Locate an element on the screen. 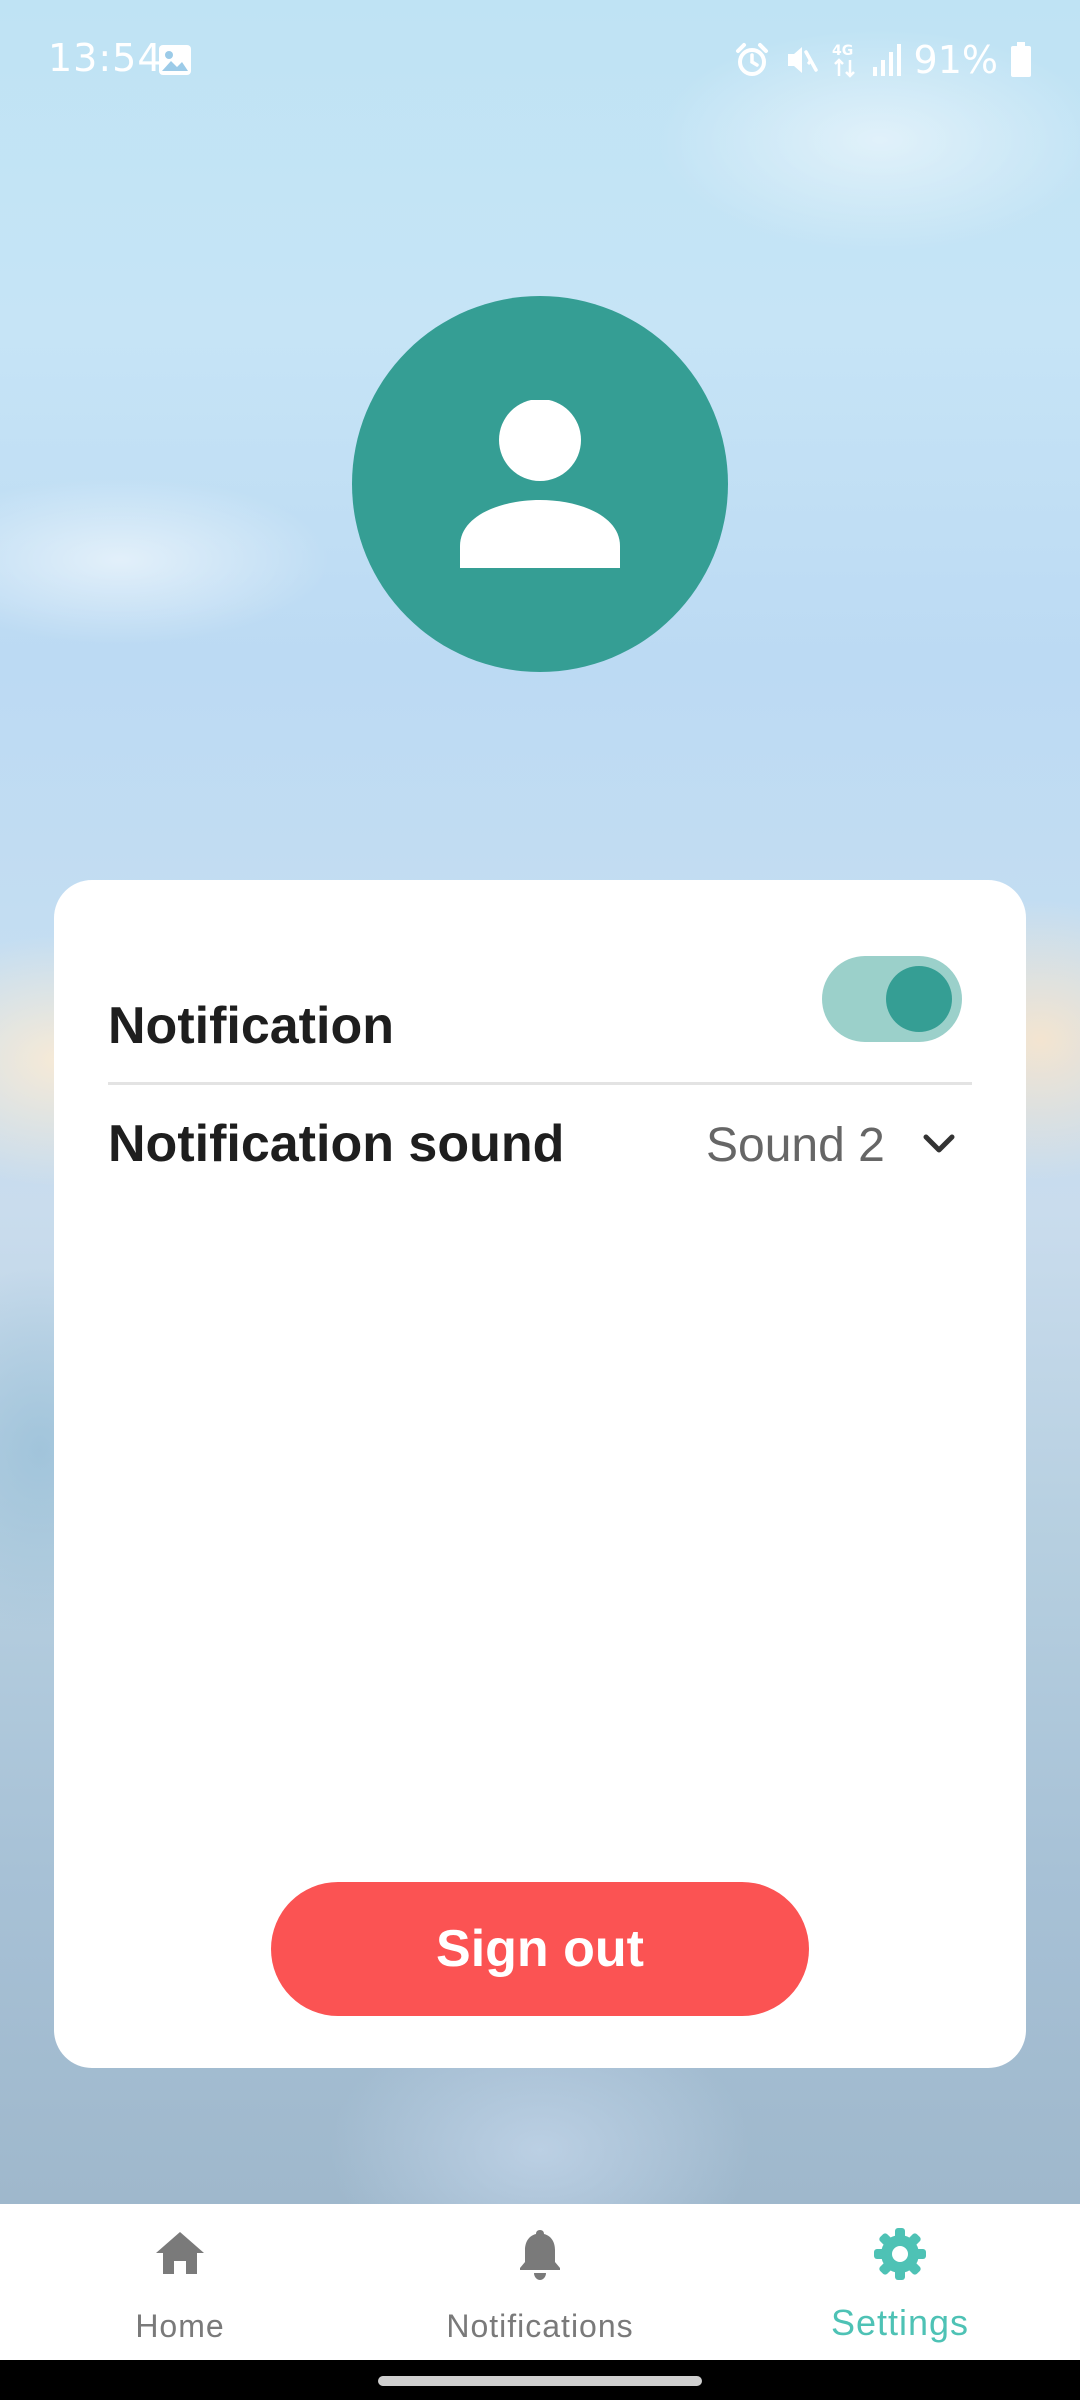  nav-label-home: Home is located at coordinates (180, 2326).